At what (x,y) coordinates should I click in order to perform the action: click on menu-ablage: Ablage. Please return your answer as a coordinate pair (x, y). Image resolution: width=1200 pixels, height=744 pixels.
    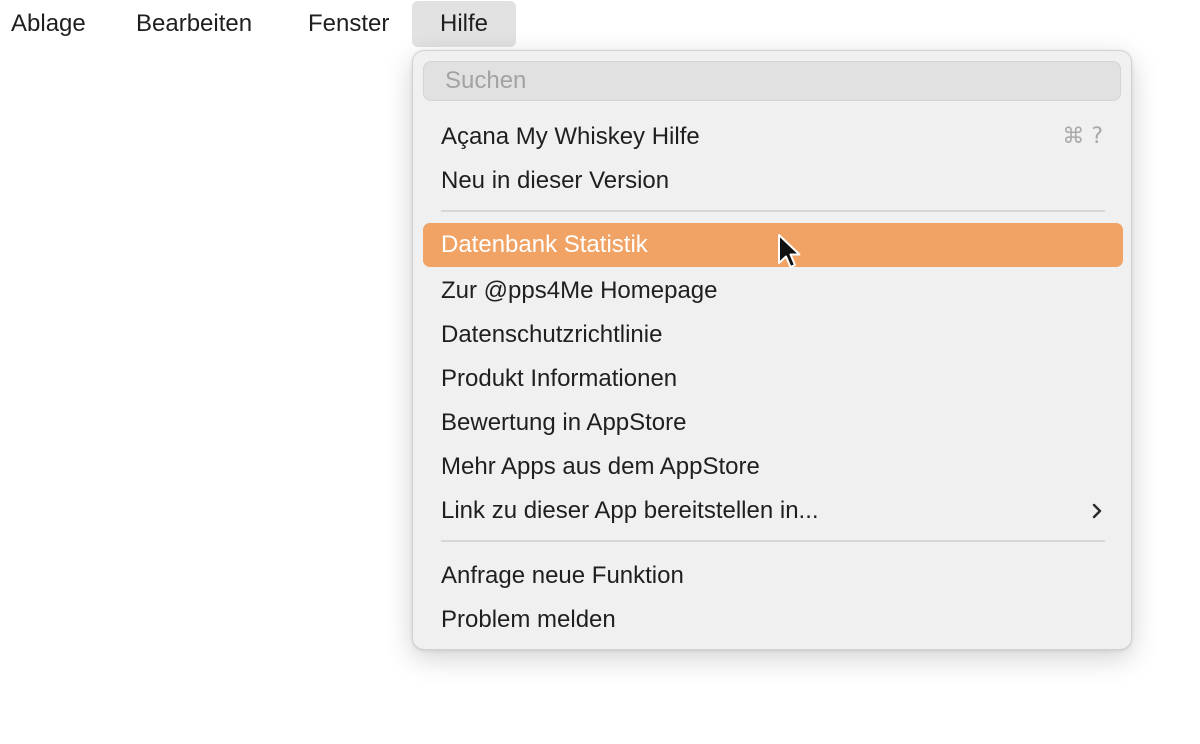
    Looking at the image, I should click on (48, 24).